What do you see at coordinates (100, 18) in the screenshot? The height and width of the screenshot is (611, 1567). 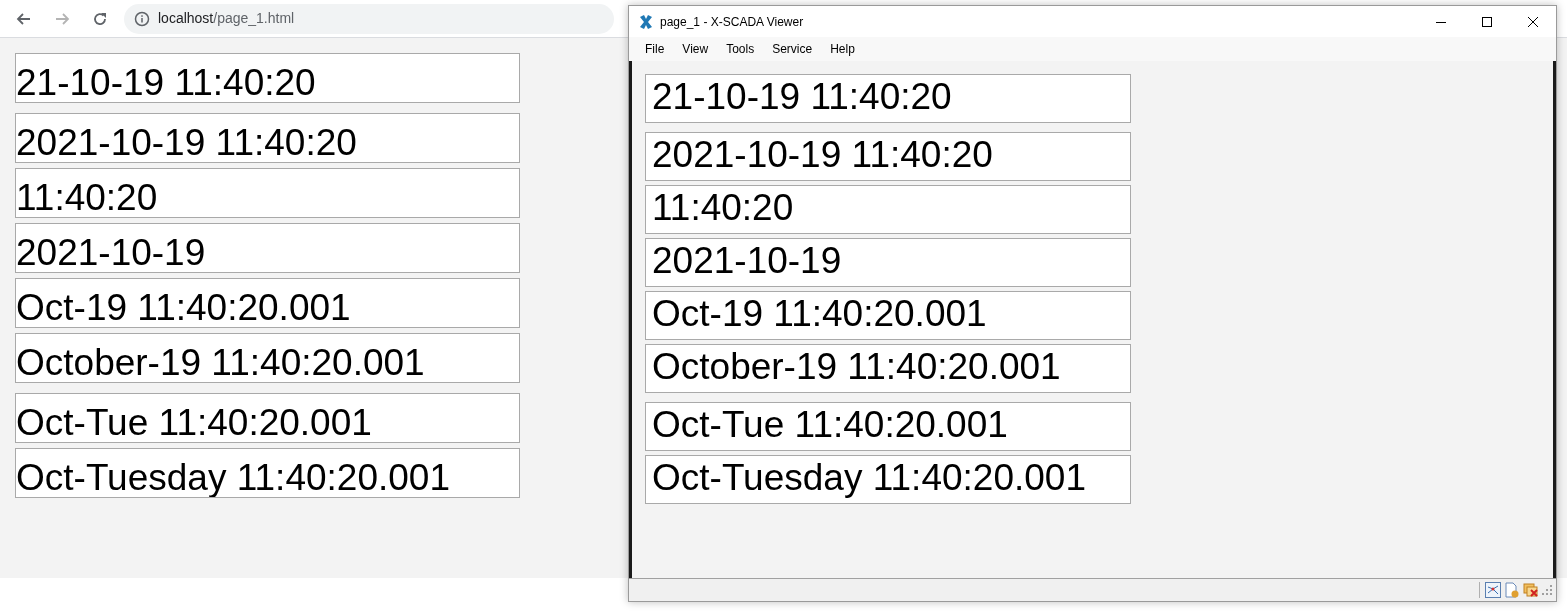 I see `reload-icon` at bounding box center [100, 18].